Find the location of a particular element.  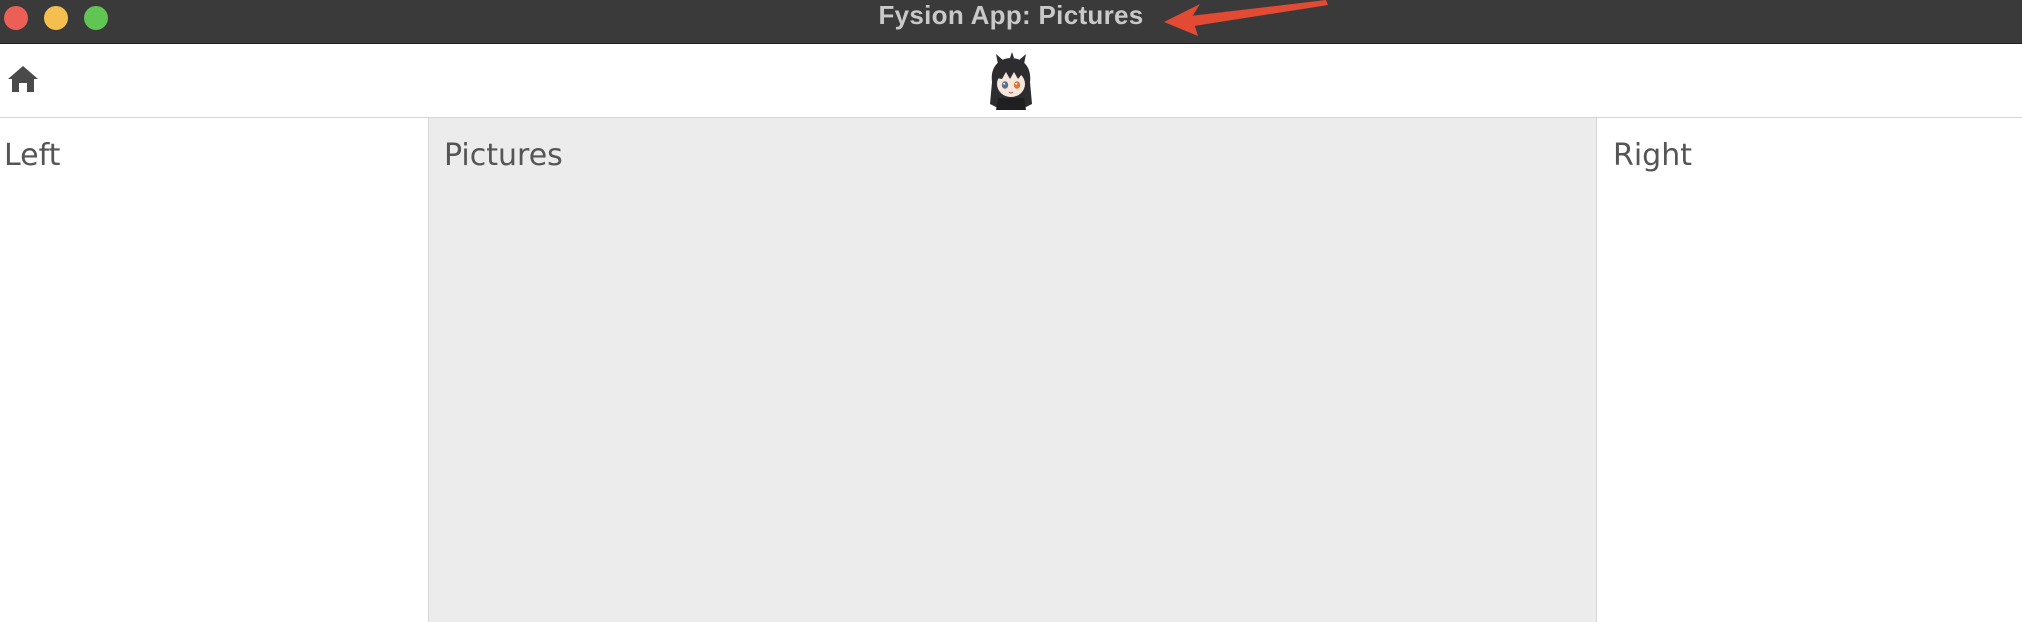

toolbar is located at coordinates (1011, 81).